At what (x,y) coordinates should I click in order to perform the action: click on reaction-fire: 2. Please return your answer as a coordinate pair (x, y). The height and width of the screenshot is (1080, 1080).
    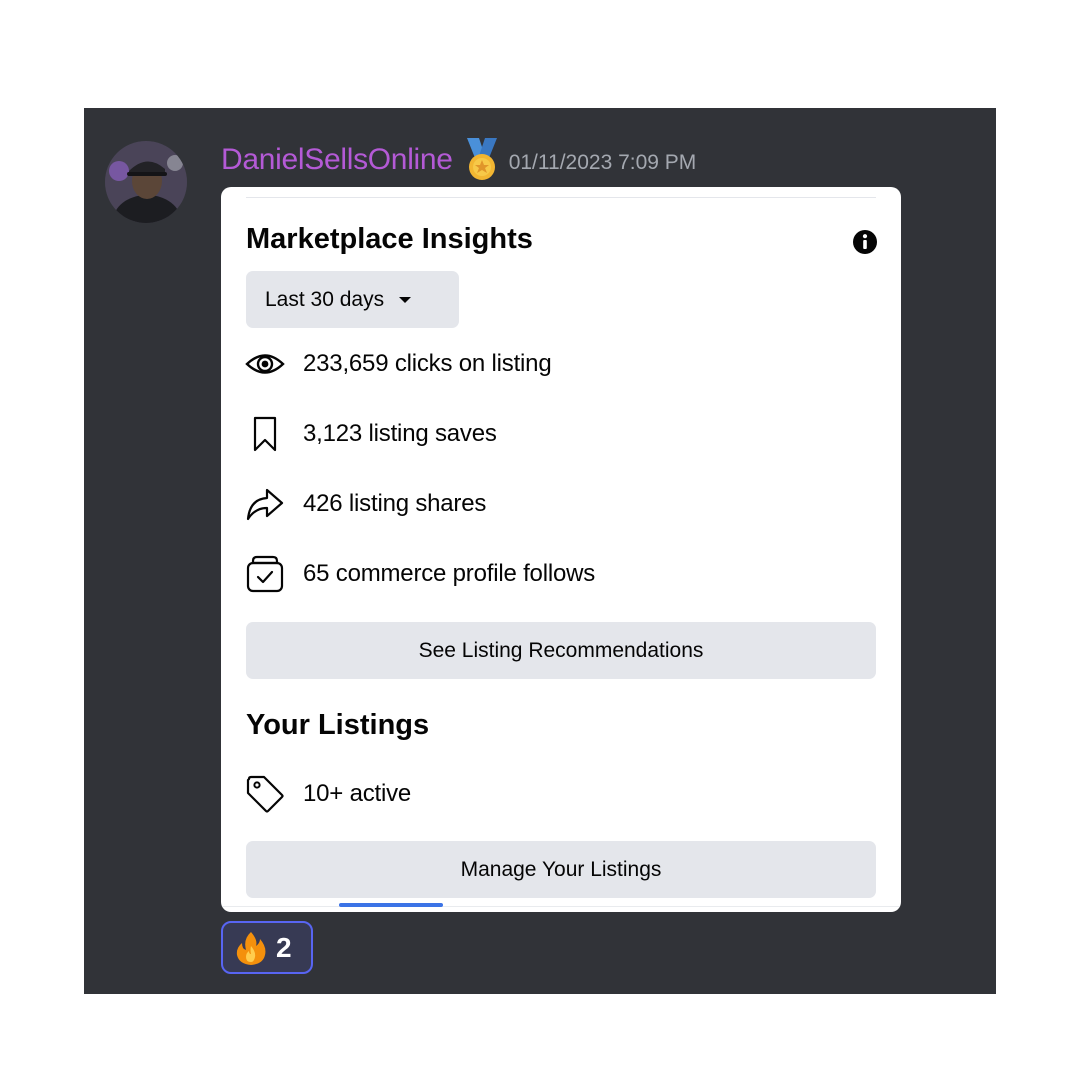
    Looking at the image, I should click on (267, 947).